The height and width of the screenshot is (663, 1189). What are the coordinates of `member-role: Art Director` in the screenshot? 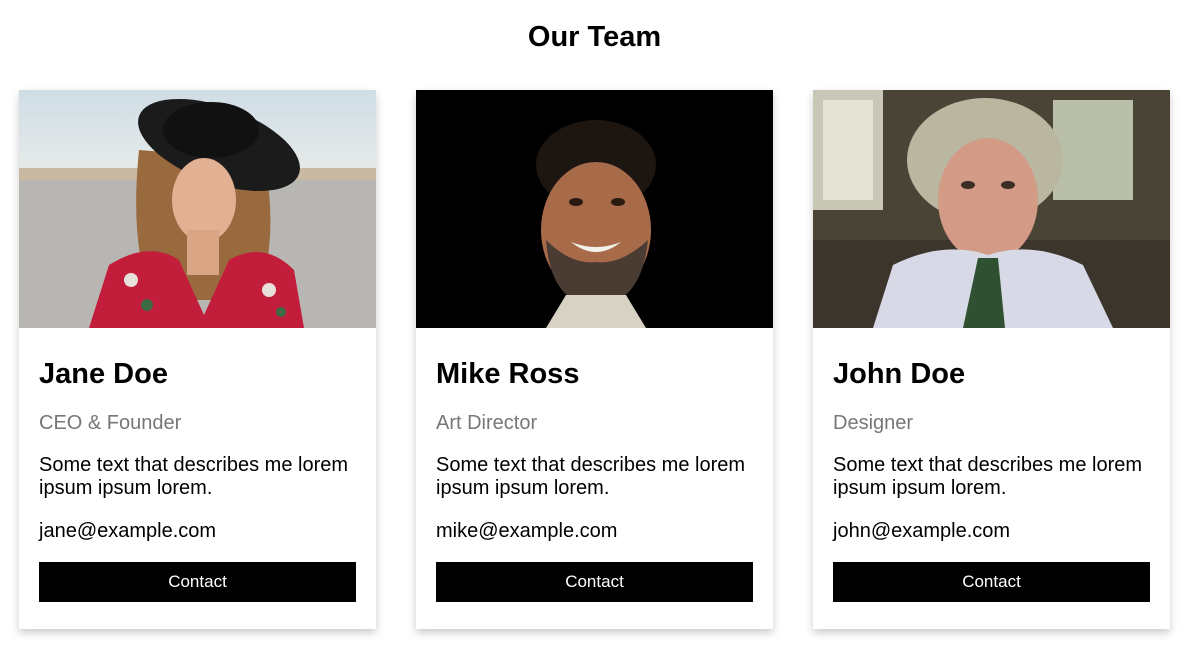 It's located at (487, 423).